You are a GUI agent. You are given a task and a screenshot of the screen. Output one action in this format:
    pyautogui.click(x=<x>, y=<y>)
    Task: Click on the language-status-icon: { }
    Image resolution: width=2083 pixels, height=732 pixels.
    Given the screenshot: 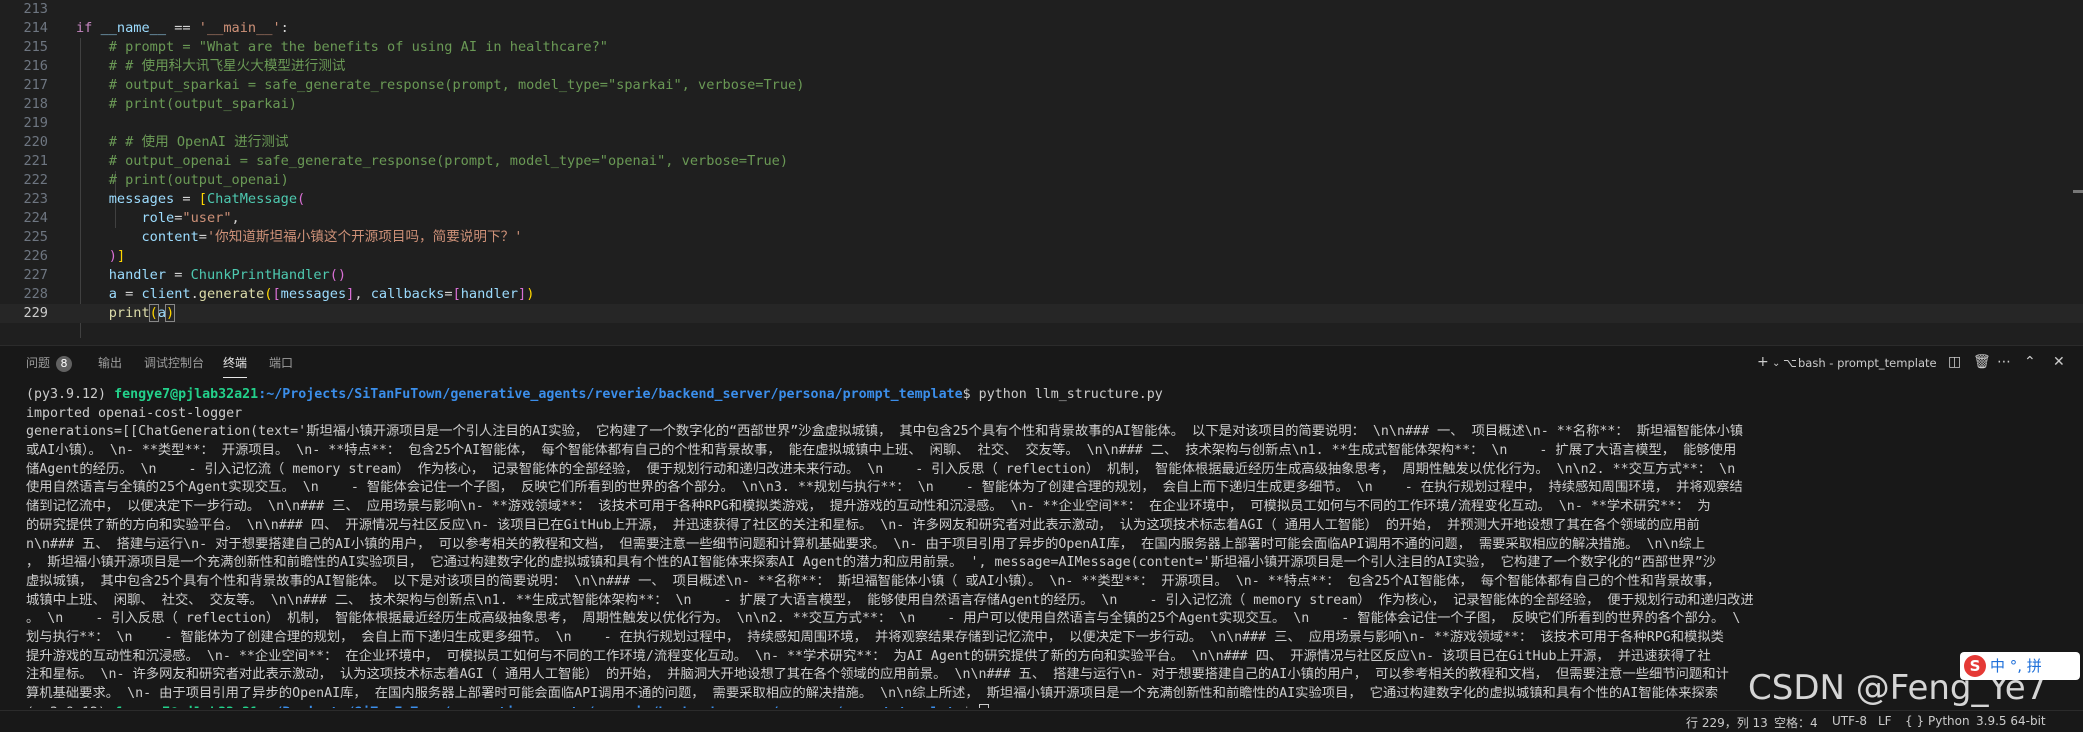 What is the action you would take?
    pyautogui.click(x=1914, y=721)
    